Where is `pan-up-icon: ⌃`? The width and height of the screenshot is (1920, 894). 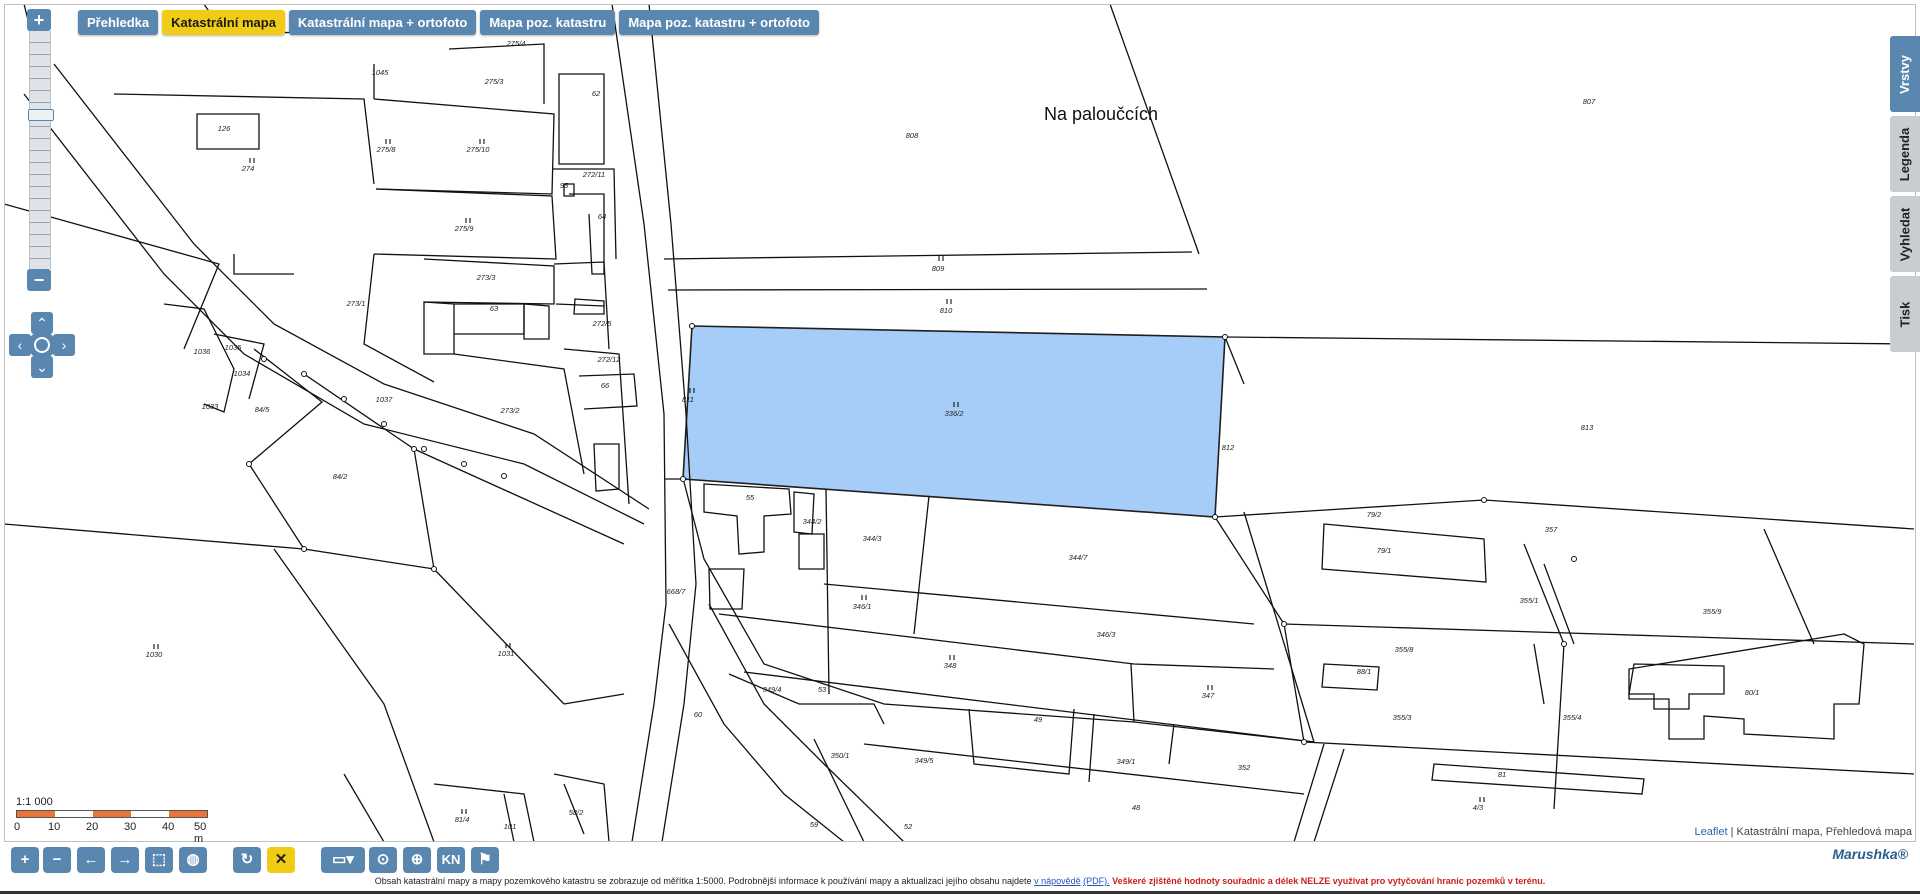
pan-up-icon: ⌃ is located at coordinates (42, 323).